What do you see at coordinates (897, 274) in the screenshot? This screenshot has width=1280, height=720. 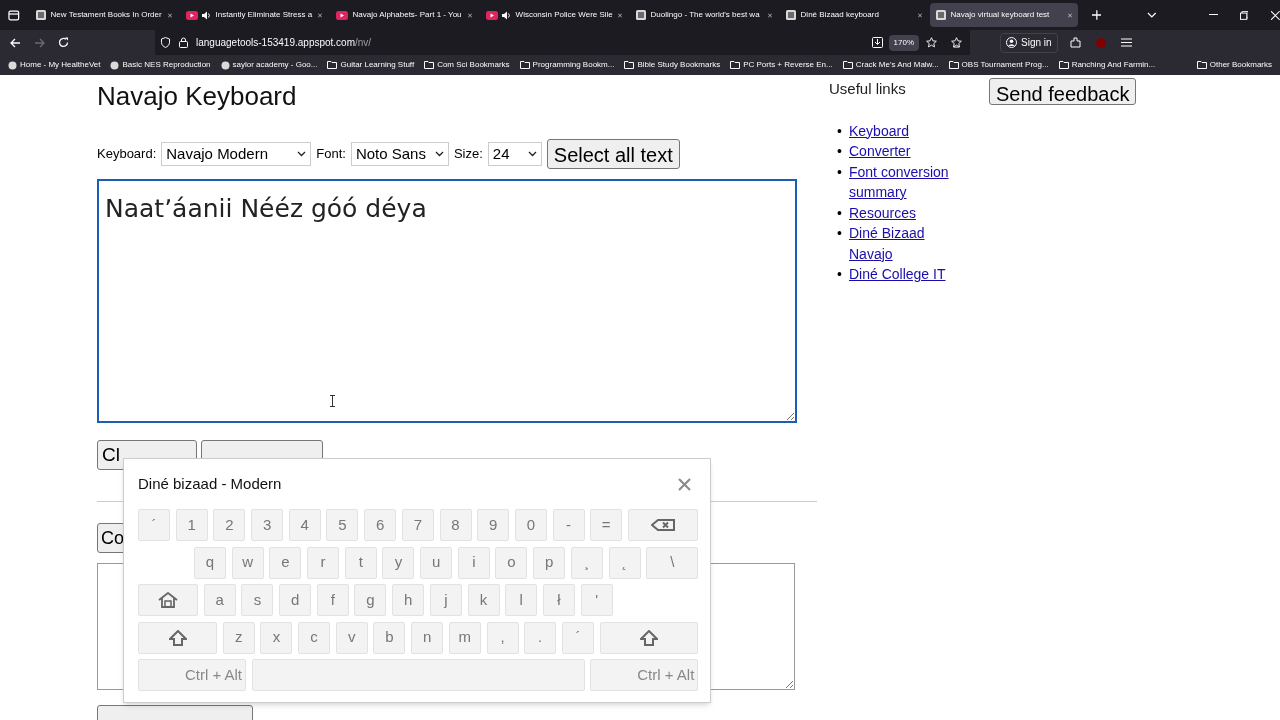 I see `link: Diné College IT` at bounding box center [897, 274].